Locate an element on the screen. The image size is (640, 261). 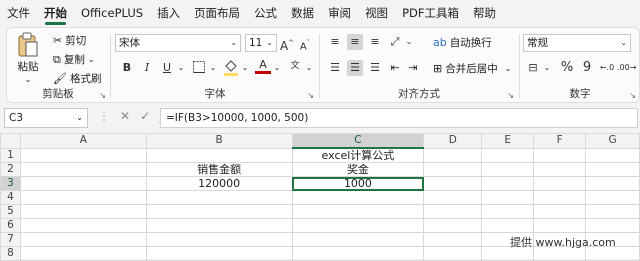
row-header: 3 is located at coordinates (10, 183).